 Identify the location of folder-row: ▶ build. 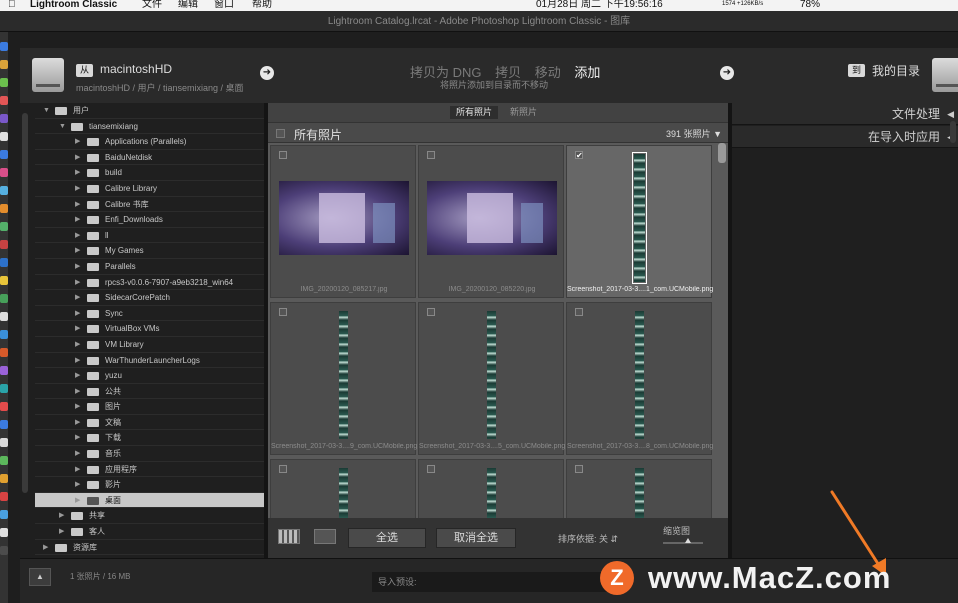
(150, 173).